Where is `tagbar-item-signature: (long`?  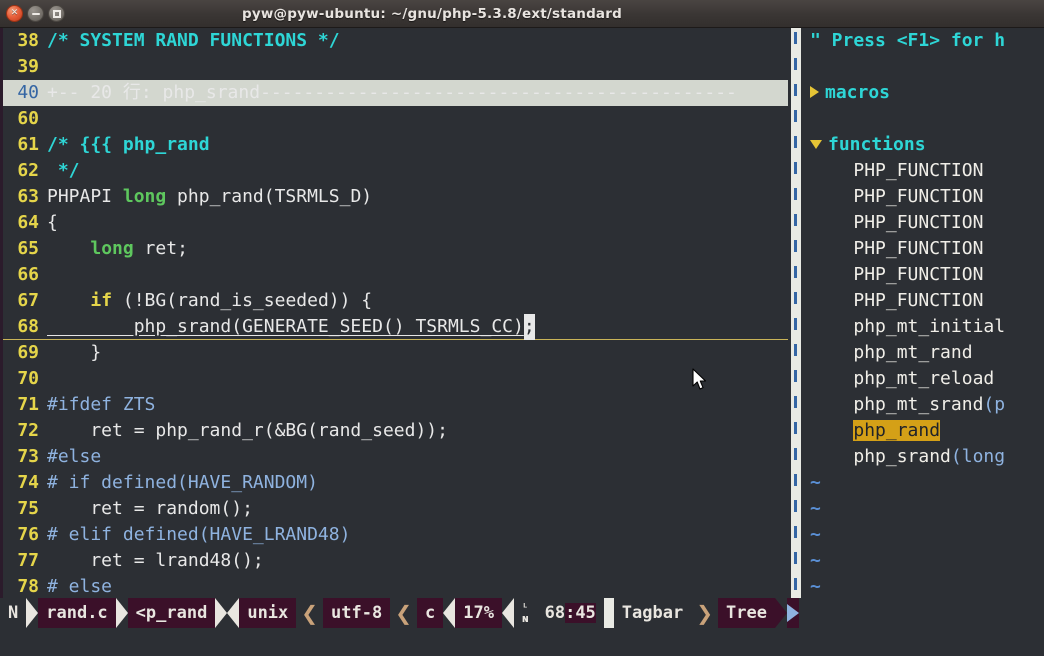 tagbar-item-signature: (long is located at coordinates (978, 456).